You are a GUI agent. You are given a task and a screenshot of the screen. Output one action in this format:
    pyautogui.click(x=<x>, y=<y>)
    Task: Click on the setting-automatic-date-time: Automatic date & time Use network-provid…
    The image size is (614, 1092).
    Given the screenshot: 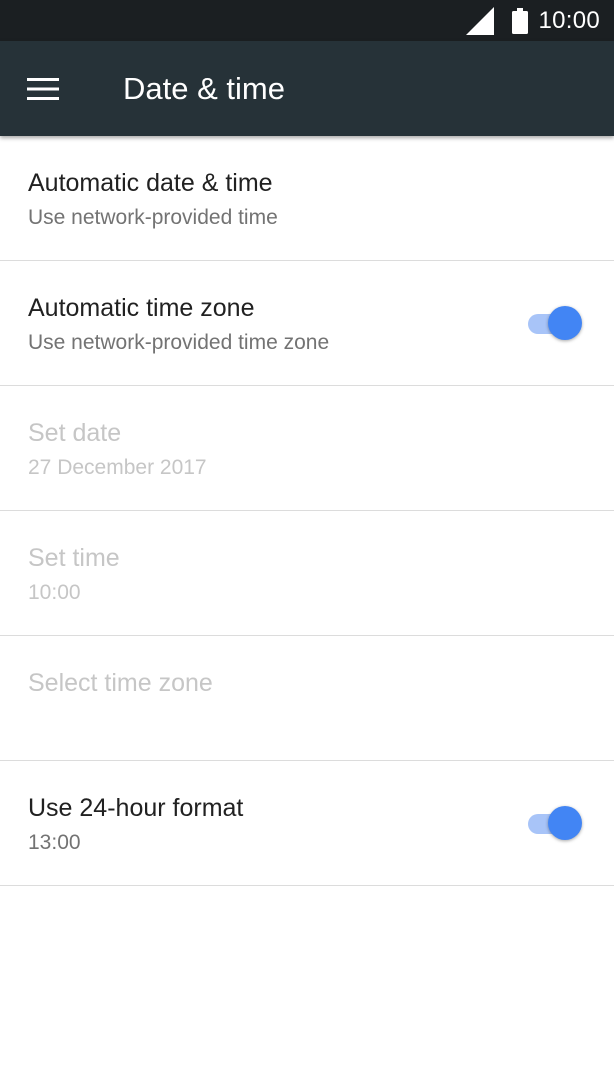 What is the action you would take?
    pyautogui.click(x=307, y=198)
    